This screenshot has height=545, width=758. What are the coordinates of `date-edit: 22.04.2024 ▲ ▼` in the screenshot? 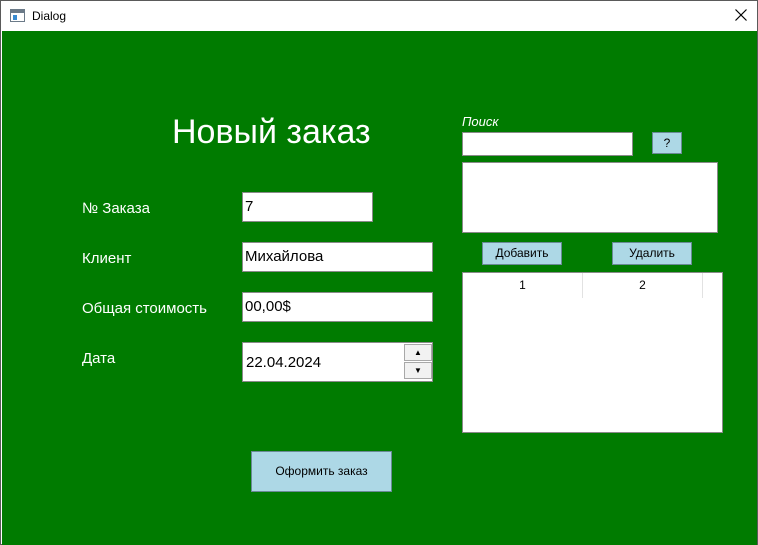 It's located at (337, 362).